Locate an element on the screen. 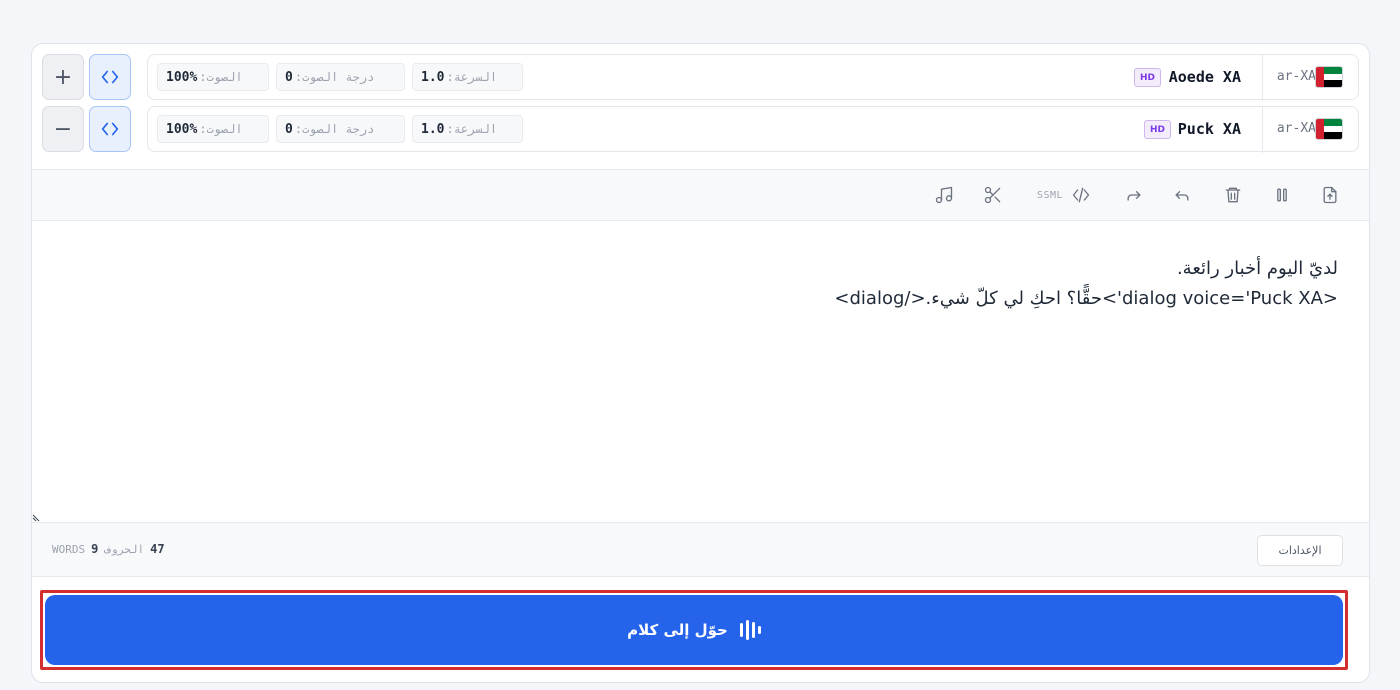 The image size is (1400, 690). chars-count: 47 is located at coordinates (157, 549).